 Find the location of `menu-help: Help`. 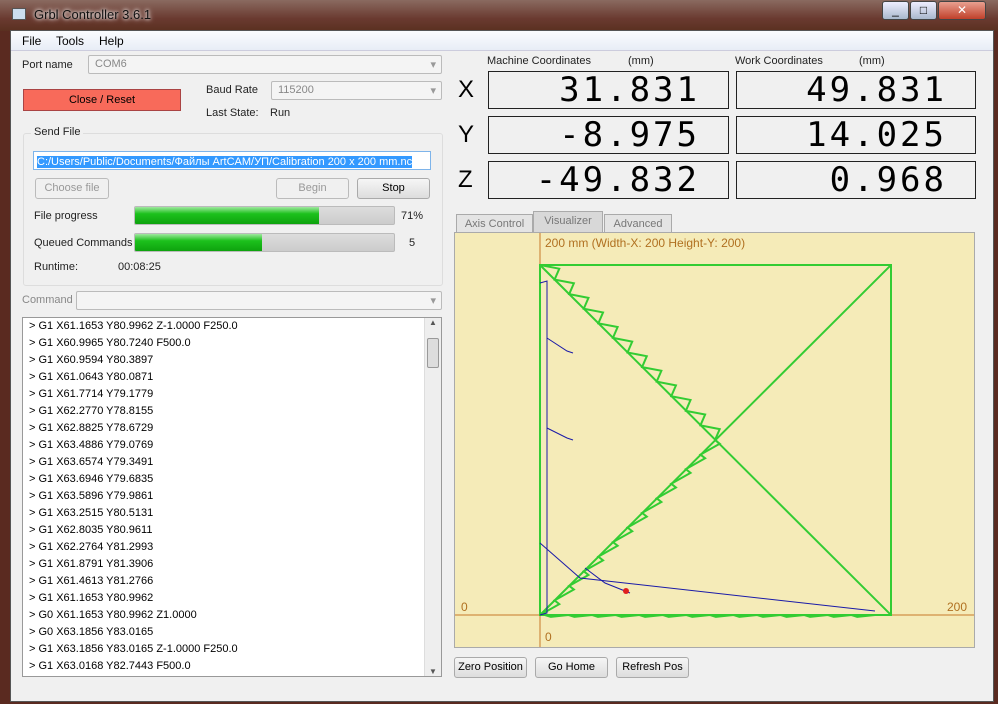

menu-help: Help is located at coordinates (111, 41).